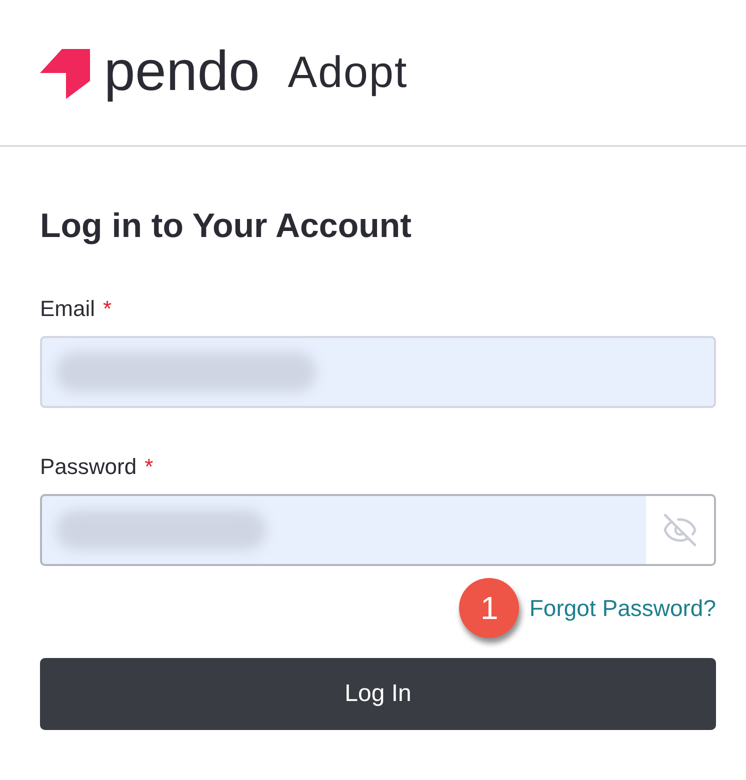  What do you see at coordinates (489, 608) in the screenshot?
I see `step-badge: 1` at bounding box center [489, 608].